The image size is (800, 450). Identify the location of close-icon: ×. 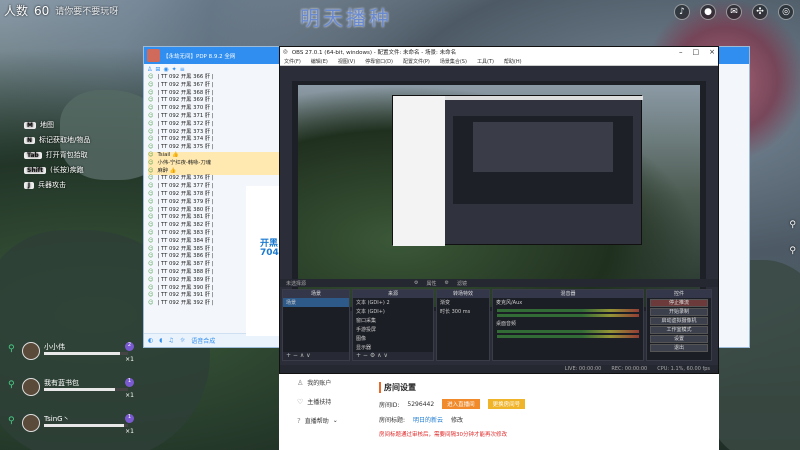
(712, 52).